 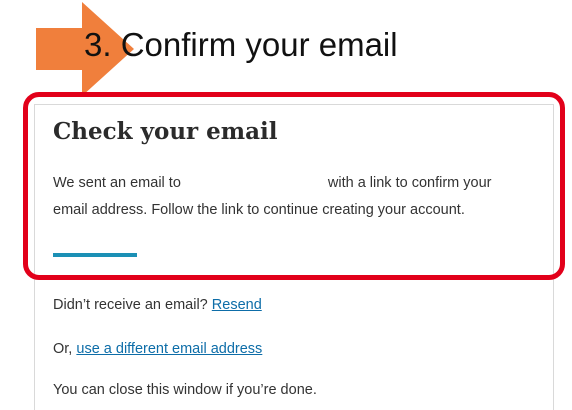 What do you see at coordinates (63, 349) in the screenshot?
I see `or-text: Or,` at bounding box center [63, 349].